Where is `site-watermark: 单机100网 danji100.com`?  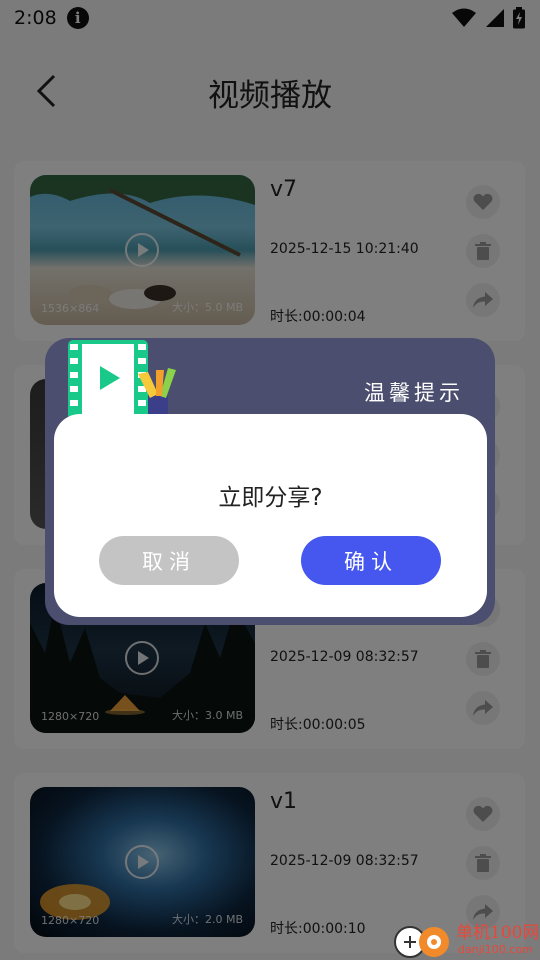 site-watermark: 单机100网 danji100.com is located at coordinates (465, 938).